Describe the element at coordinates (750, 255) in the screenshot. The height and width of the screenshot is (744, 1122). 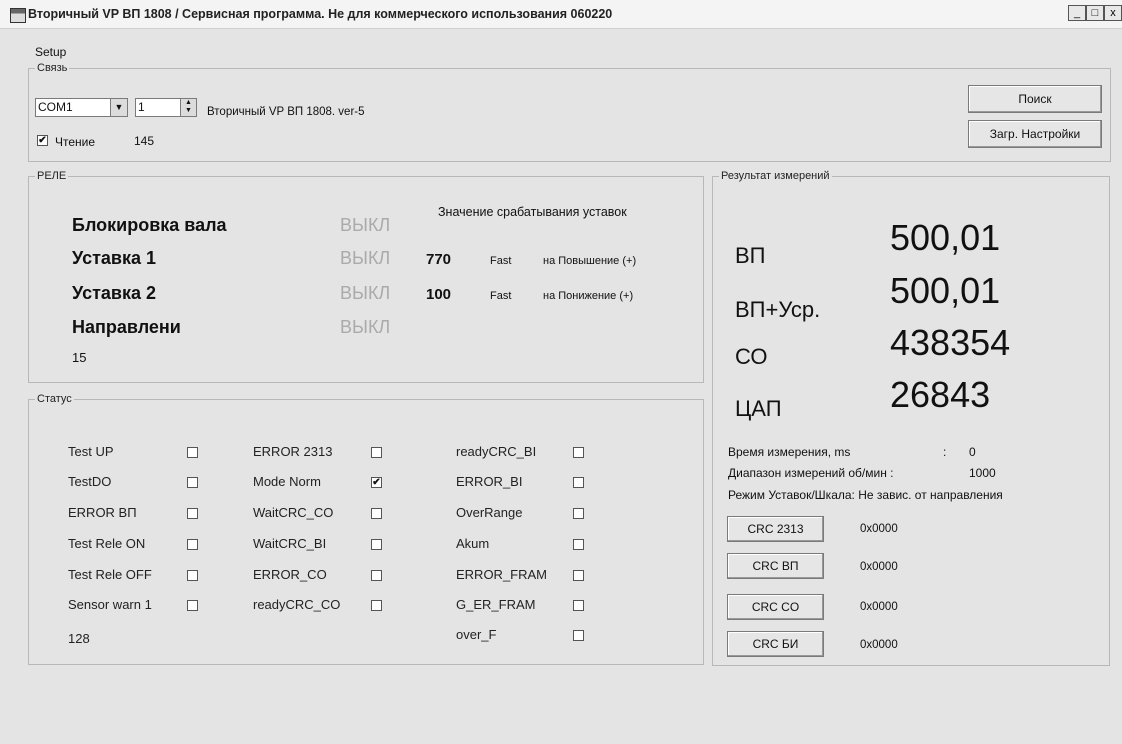
I see `result-label-vp: ВП` at that location.